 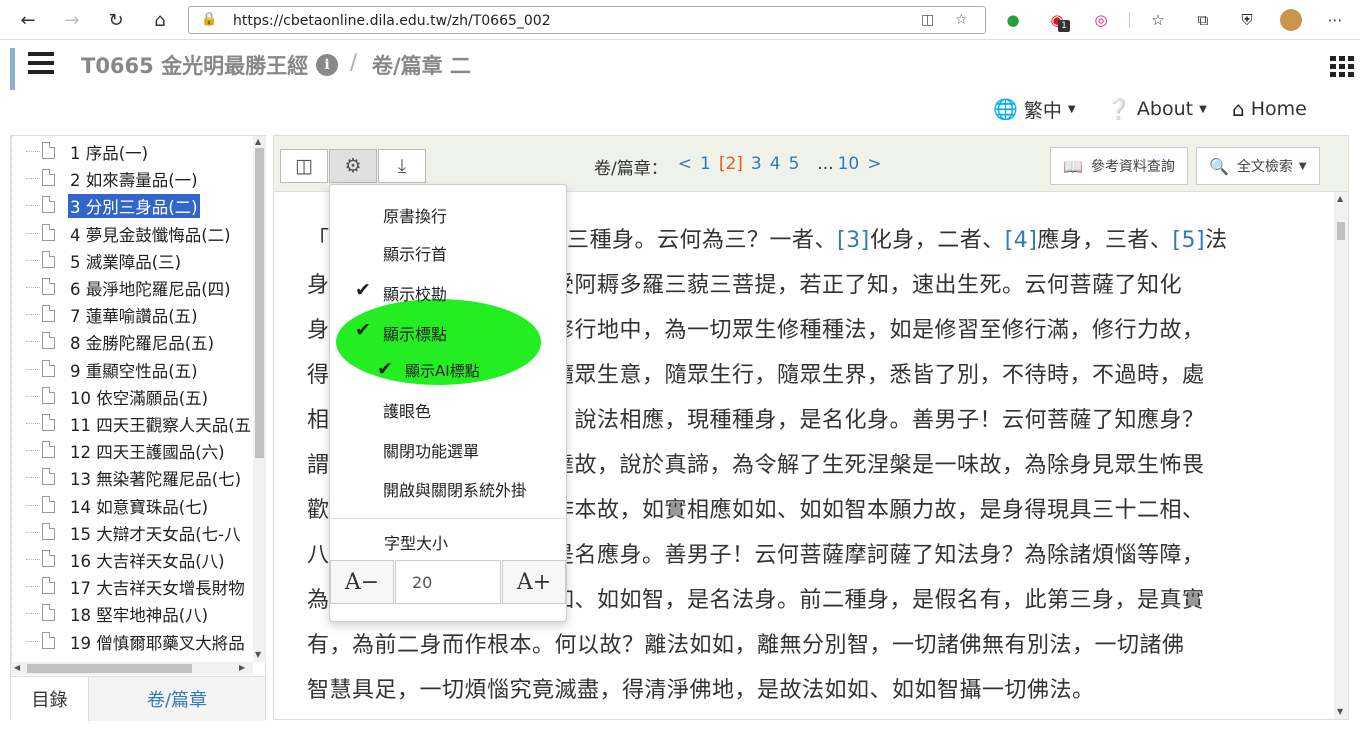 I want to click on toc-item-label: 7 蓮華喻讚品(五), so click(x=134, y=315).